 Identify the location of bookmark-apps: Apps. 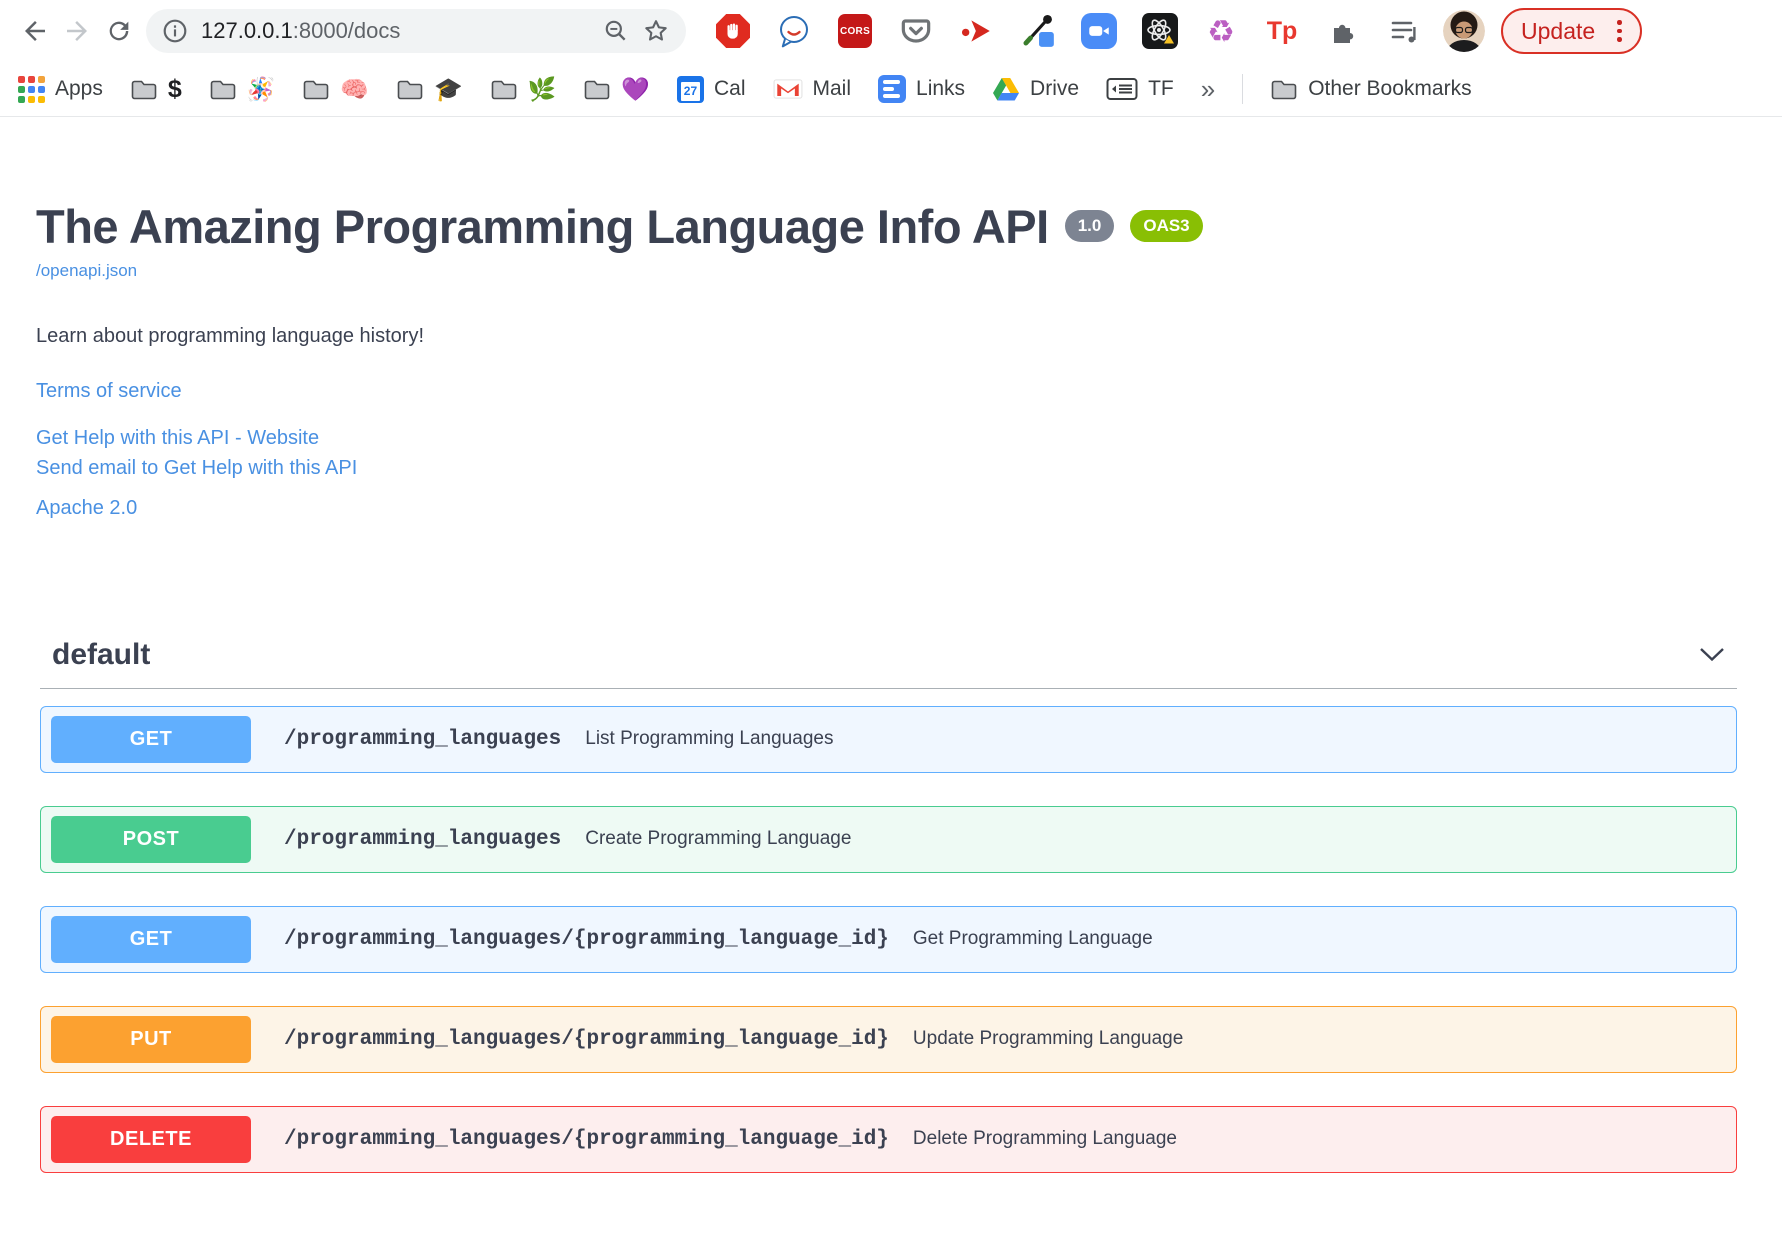
(60, 89).